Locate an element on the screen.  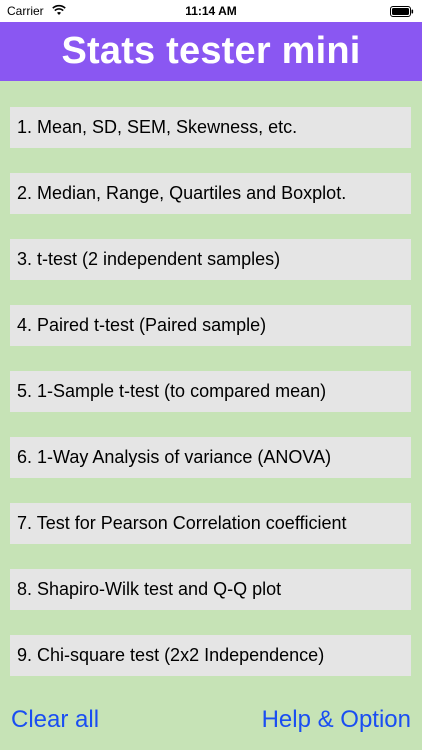
menu-item-one-sample-t-test: 5. 1-Sample t-test (to compared mean) is located at coordinates (210, 391).